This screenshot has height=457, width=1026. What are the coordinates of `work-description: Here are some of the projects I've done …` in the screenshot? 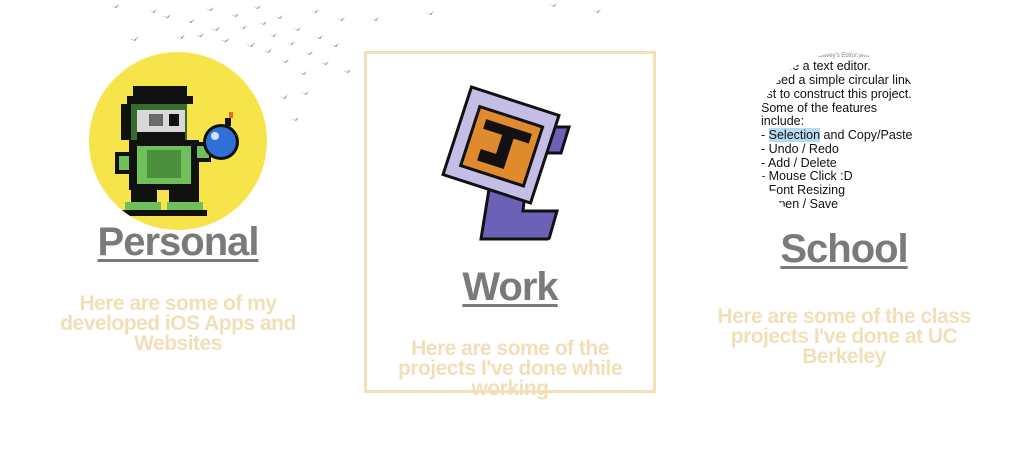 It's located at (510, 368).